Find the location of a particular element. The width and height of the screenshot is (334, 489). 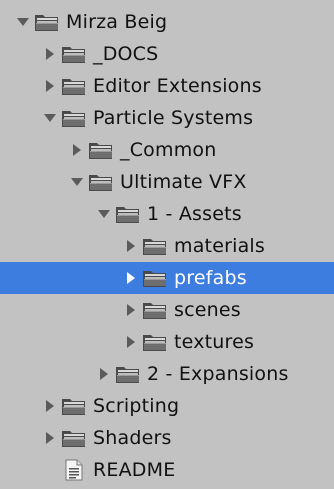

tree-item-label: Editor Extensions is located at coordinates (177, 86).